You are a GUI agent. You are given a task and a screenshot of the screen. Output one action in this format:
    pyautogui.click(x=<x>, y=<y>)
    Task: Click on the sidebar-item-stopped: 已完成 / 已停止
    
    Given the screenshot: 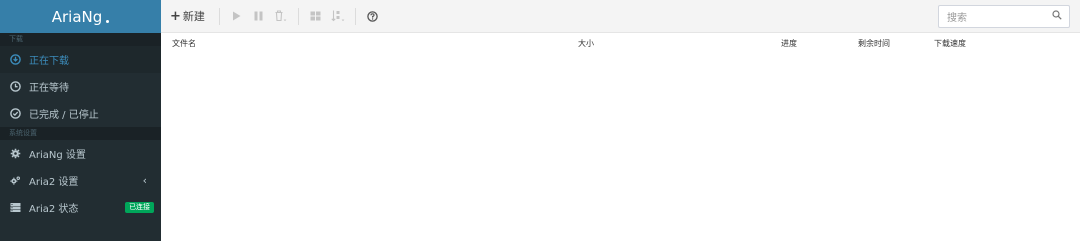 What is the action you would take?
    pyautogui.click(x=80, y=113)
    